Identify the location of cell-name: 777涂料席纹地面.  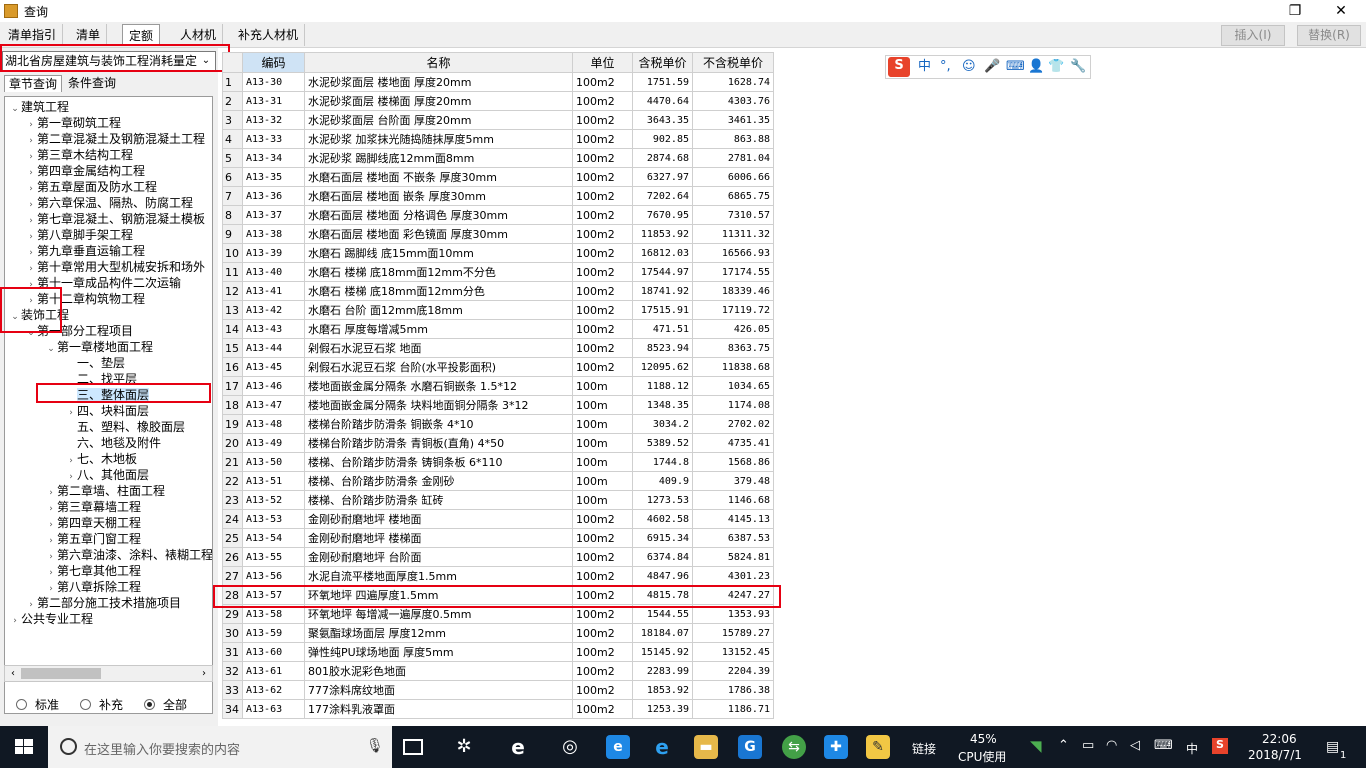
(438, 690).